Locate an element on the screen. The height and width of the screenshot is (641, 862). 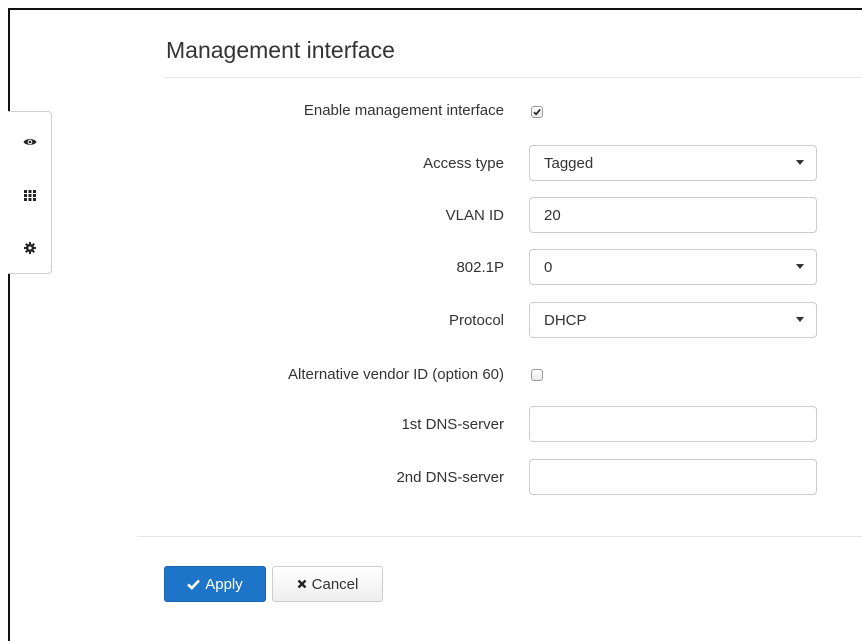
protocol-select: DHCP is located at coordinates (673, 320).